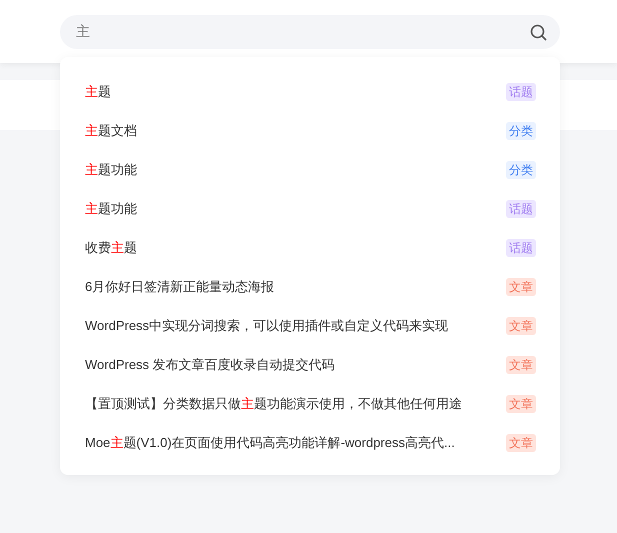  Describe the element at coordinates (310, 403) in the screenshot. I see `suggestion-item: 【置顶测试】分类数据只做主题功能演示使用，不做其他任何用途 文章` at that location.